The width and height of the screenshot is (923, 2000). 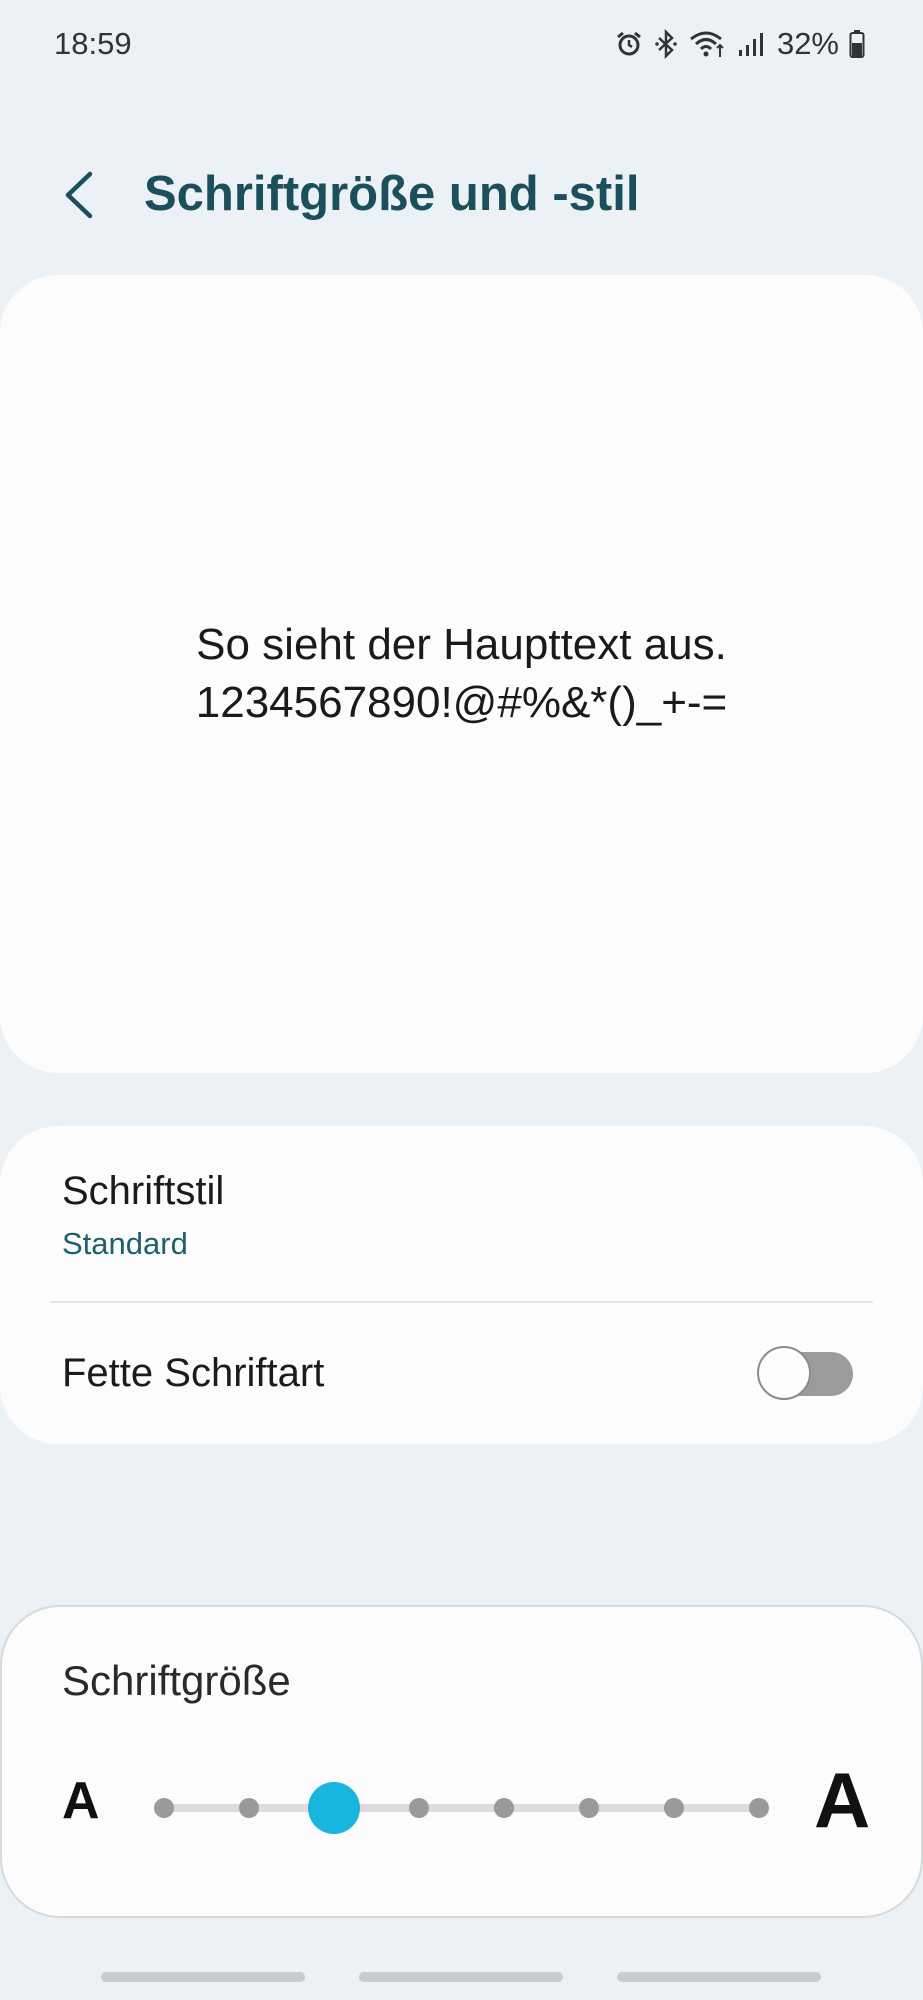 What do you see at coordinates (629, 44) in the screenshot?
I see `alarm-icon` at bounding box center [629, 44].